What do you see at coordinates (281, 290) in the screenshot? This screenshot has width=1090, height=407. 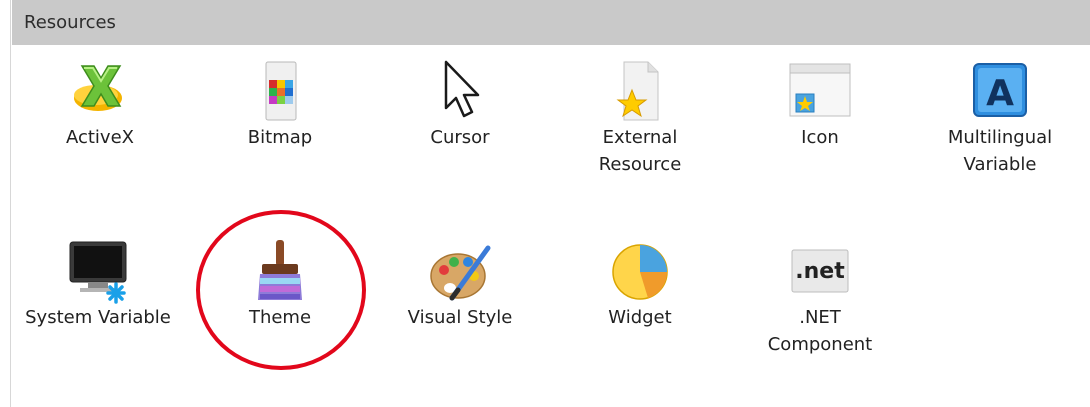 I see `theme-highlight-circle` at bounding box center [281, 290].